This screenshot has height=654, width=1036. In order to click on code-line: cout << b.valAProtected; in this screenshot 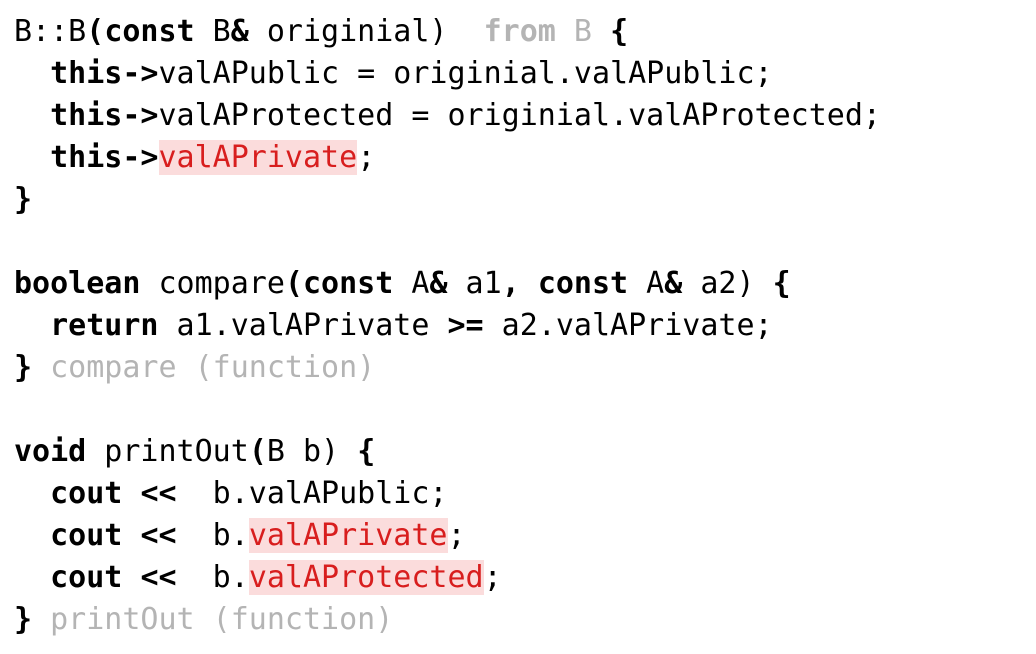, I will do `click(447, 578)`.